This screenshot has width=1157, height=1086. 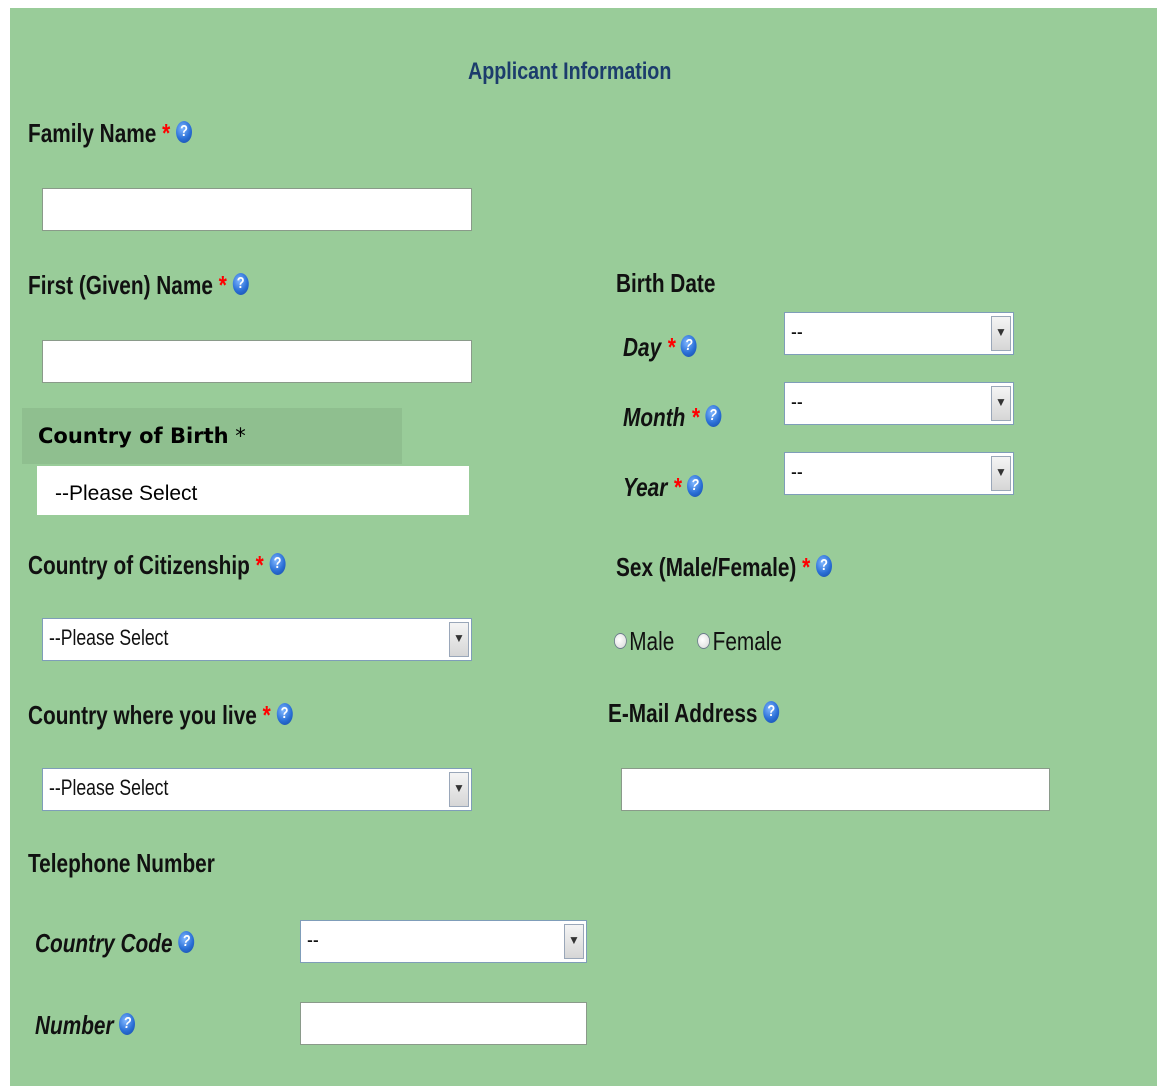 I want to click on section-title: Applicant Information, so click(x=570, y=71).